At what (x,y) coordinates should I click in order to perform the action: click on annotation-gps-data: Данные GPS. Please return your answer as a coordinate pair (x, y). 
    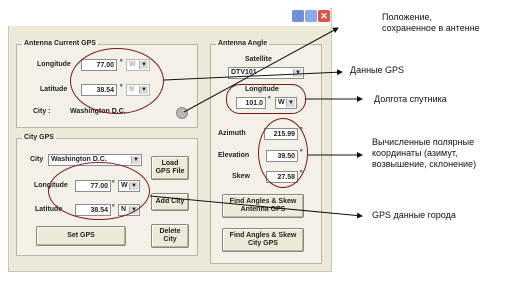
    Looking at the image, I should click on (377, 70).